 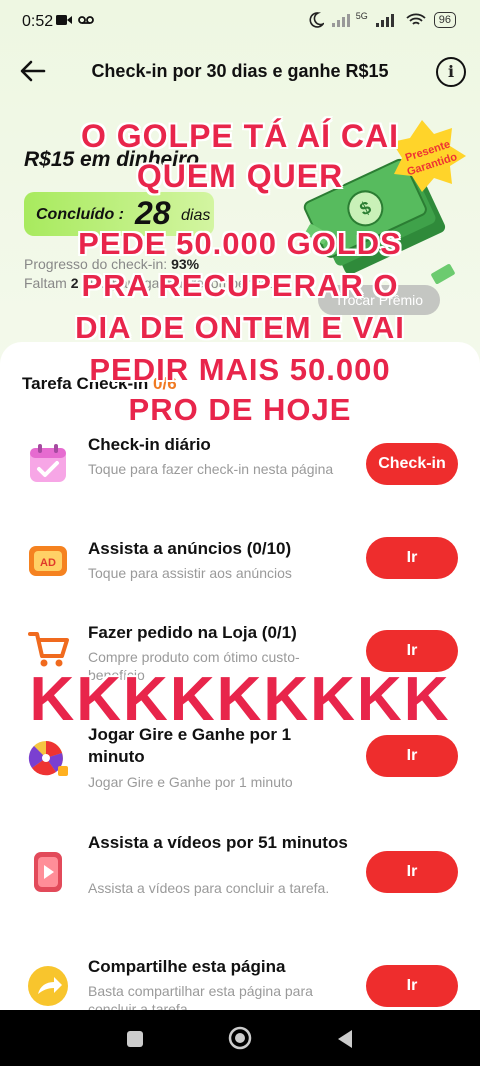 I want to click on ad-tv-icon: AD, so click(x=48, y=561).